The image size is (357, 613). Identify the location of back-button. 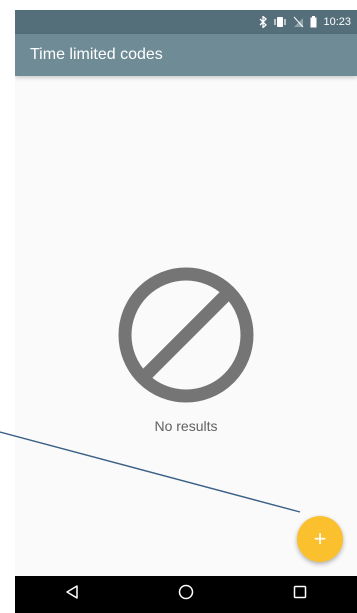
(72, 594).